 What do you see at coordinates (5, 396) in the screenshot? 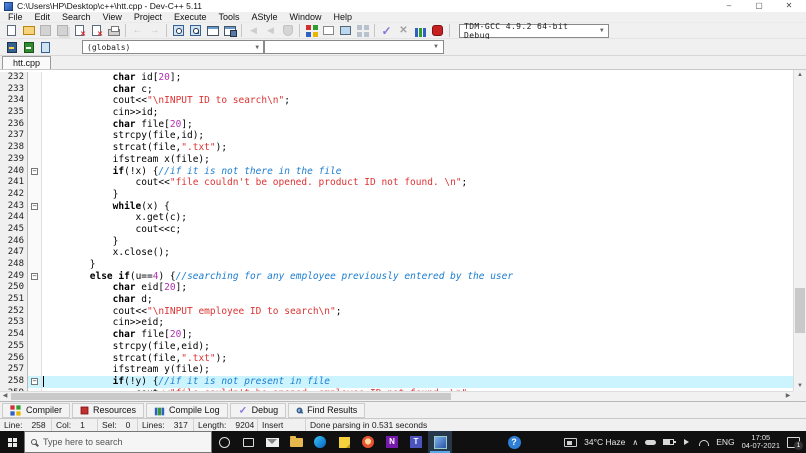
I see `scroll-left-arrow-icon: ◀` at bounding box center [5, 396].